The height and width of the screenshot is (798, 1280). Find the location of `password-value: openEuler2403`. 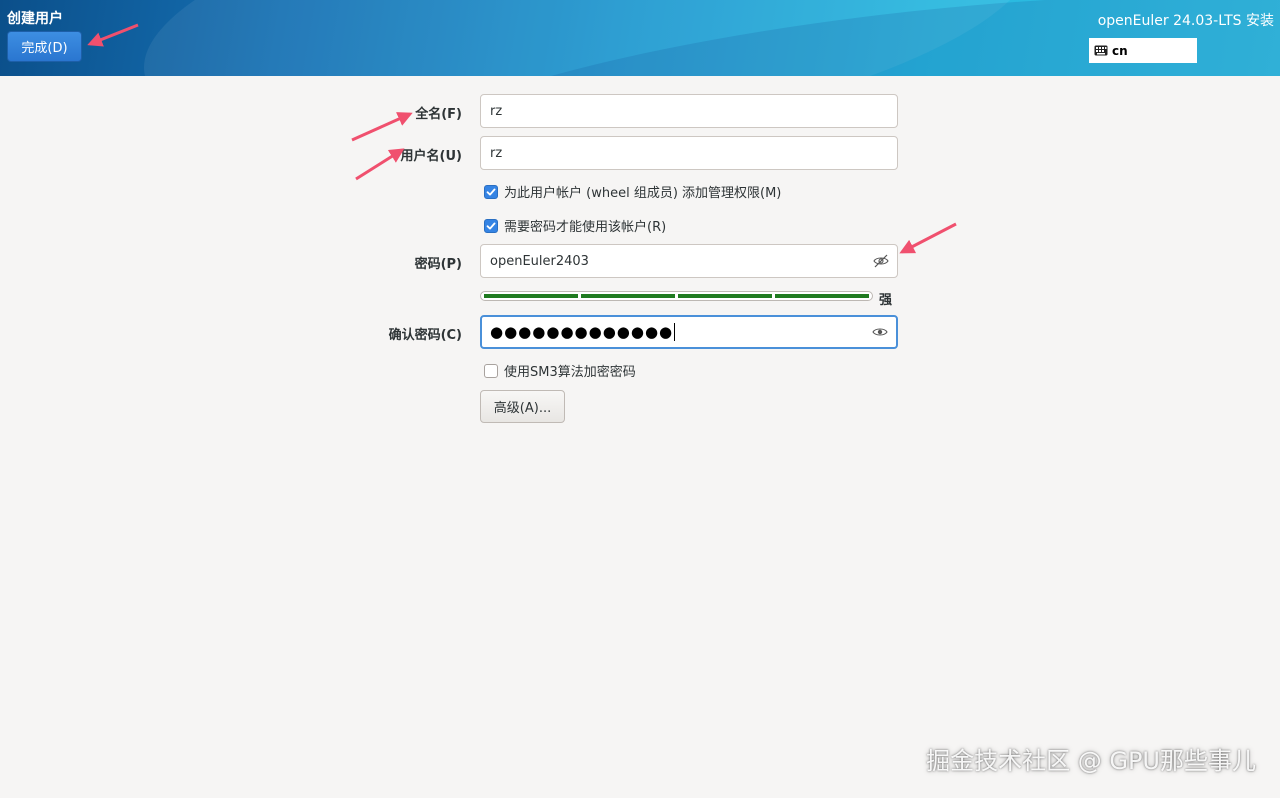

password-value: openEuler2403 is located at coordinates (539, 261).